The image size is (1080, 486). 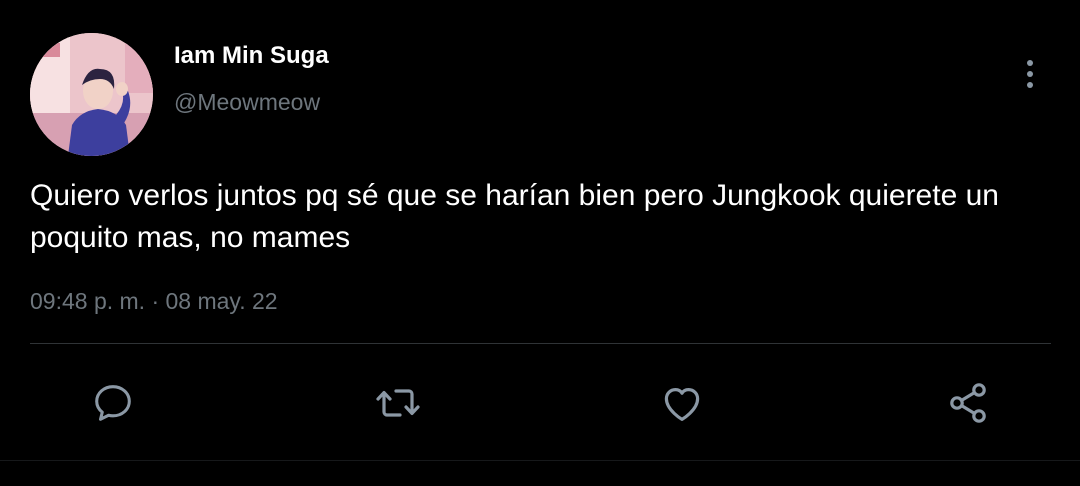 I want to click on action-bar, so click(x=540, y=403).